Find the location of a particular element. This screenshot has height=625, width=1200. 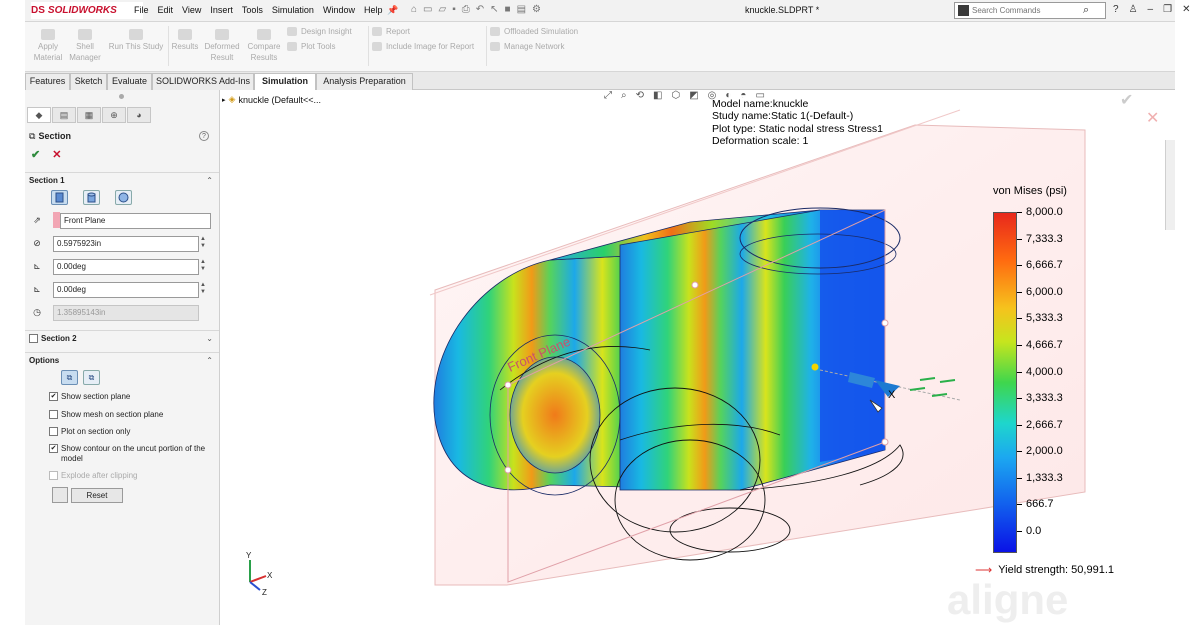

open-folder-icon: ▱ is located at coordinates (443, 9).